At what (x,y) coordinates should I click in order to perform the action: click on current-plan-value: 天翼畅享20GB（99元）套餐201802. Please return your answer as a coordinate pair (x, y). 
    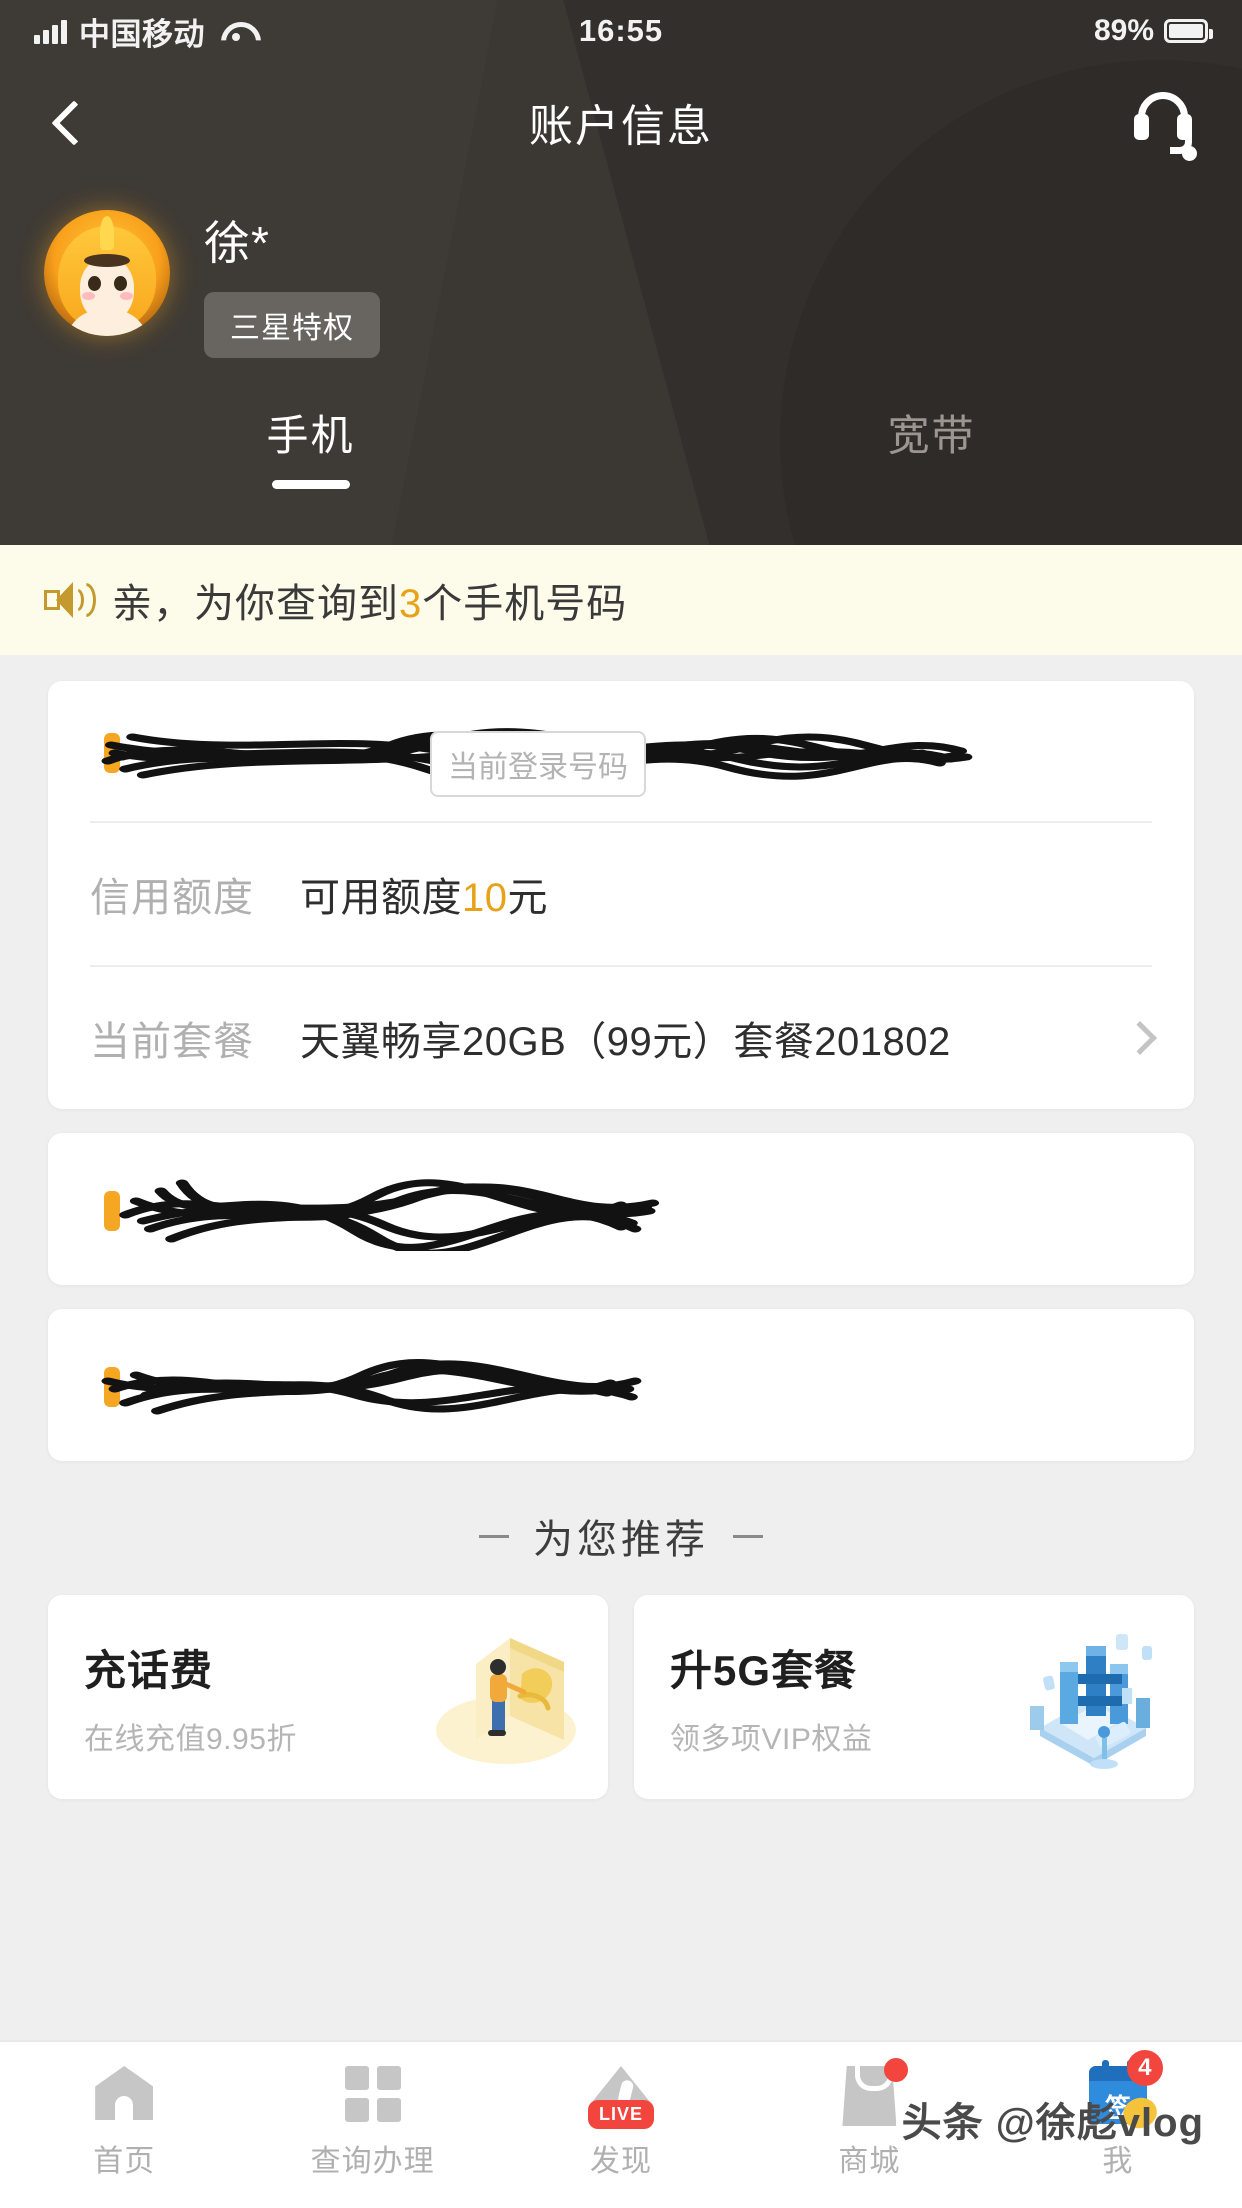
    Looking at the image, I should click on (625, 1042).